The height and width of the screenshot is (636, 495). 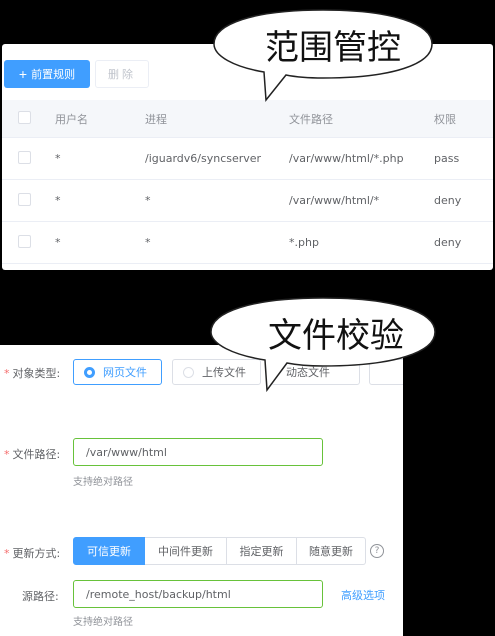 I want to click on update-trusted-button: 可信更新, so click(x=109, y=551).